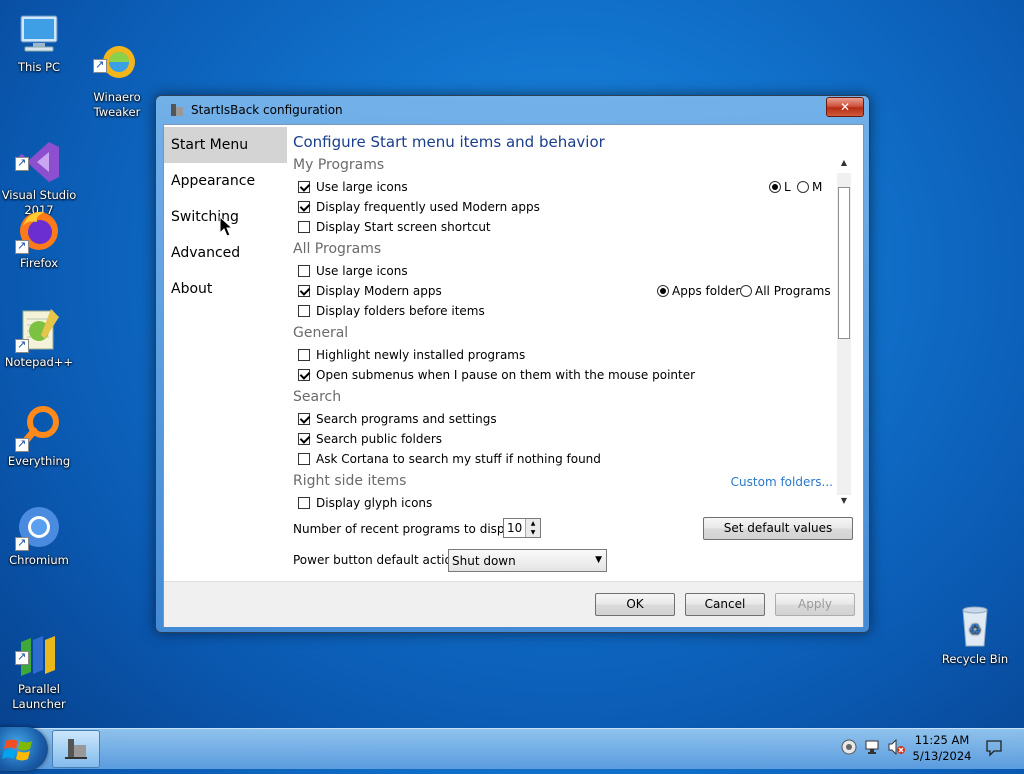 The width and height of the screenshot is (1024, 774). I want to click on nav-item-appearance: Appearance, so click(225, 181).